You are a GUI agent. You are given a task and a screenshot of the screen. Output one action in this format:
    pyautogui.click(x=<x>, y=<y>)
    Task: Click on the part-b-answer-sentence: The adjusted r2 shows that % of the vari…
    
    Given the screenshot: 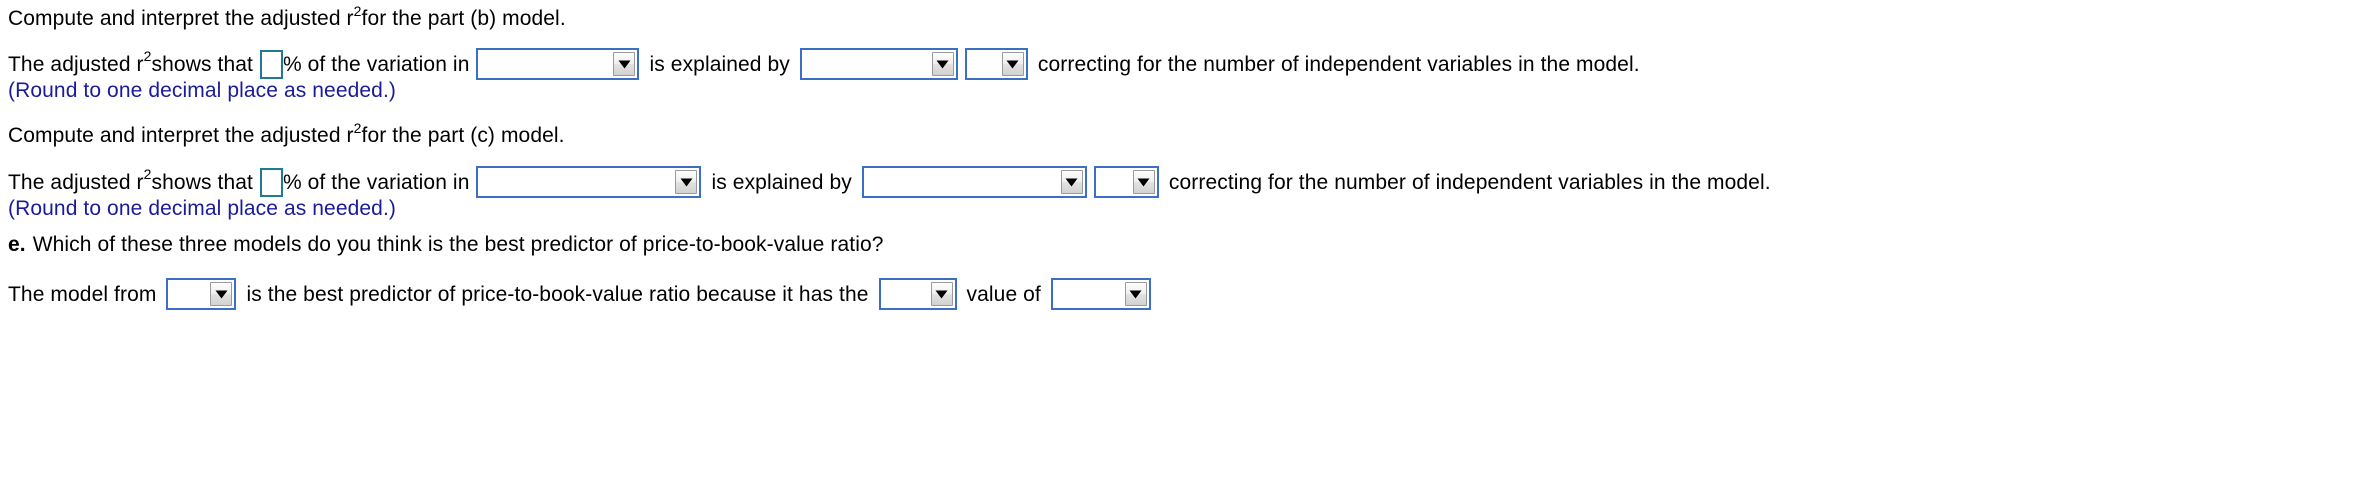 What is the action you would take?
    pyautogui.click(x=824, y=64)
    